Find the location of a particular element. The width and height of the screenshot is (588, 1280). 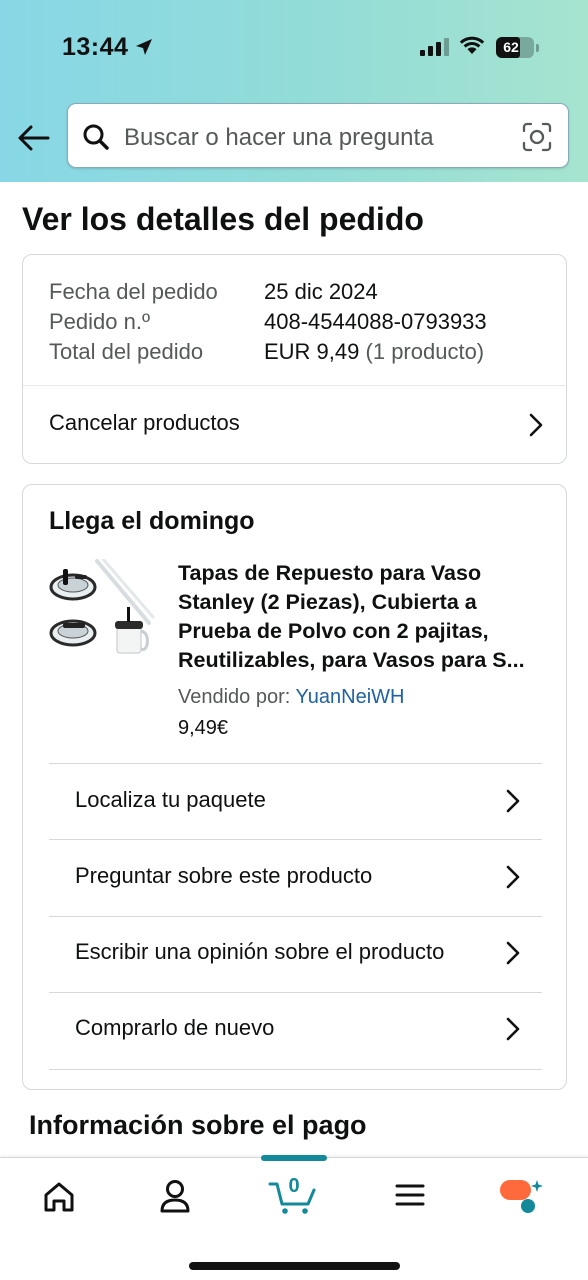

order-number-value: 408-4544088-0793933 is located at coordinates (375, 321).